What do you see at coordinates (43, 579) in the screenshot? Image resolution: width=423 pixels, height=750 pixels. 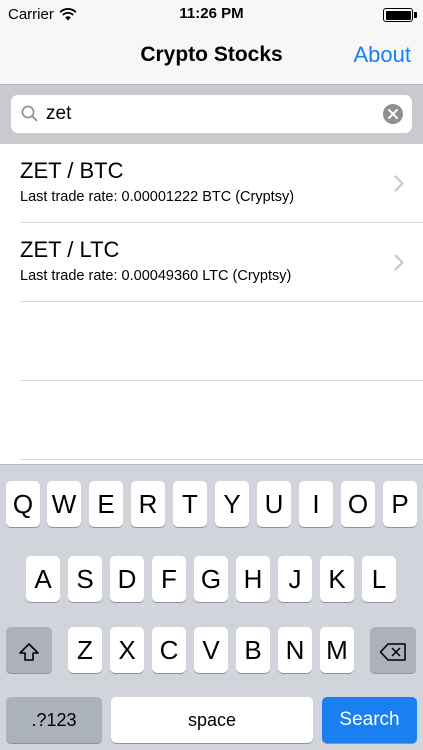 I see `key-a: A` at bounding box center [43, 579].